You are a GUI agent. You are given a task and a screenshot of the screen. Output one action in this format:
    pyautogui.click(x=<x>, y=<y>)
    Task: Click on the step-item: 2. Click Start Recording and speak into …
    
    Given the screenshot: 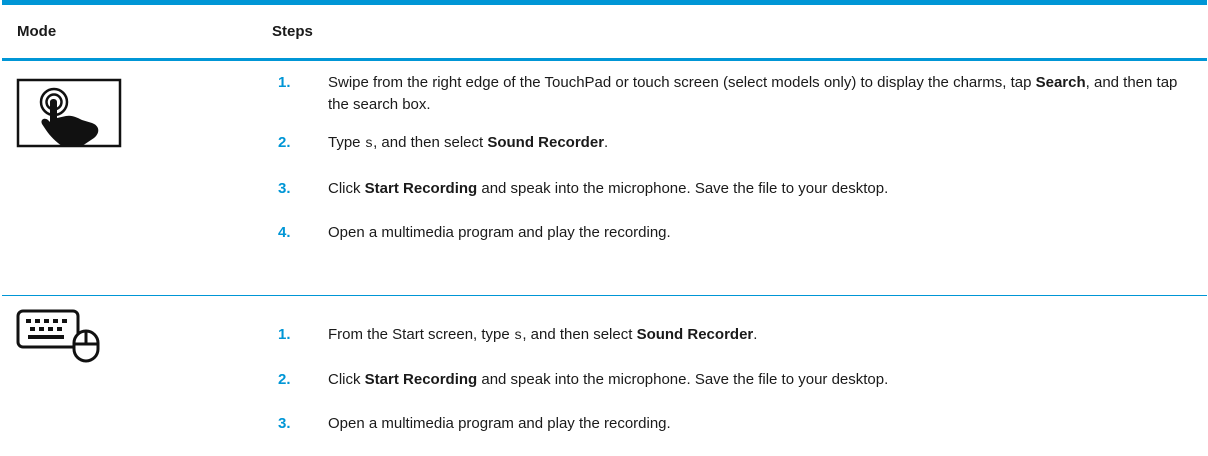 What is the action you would take?
    pyautogui.click(x=732, y=380)
    